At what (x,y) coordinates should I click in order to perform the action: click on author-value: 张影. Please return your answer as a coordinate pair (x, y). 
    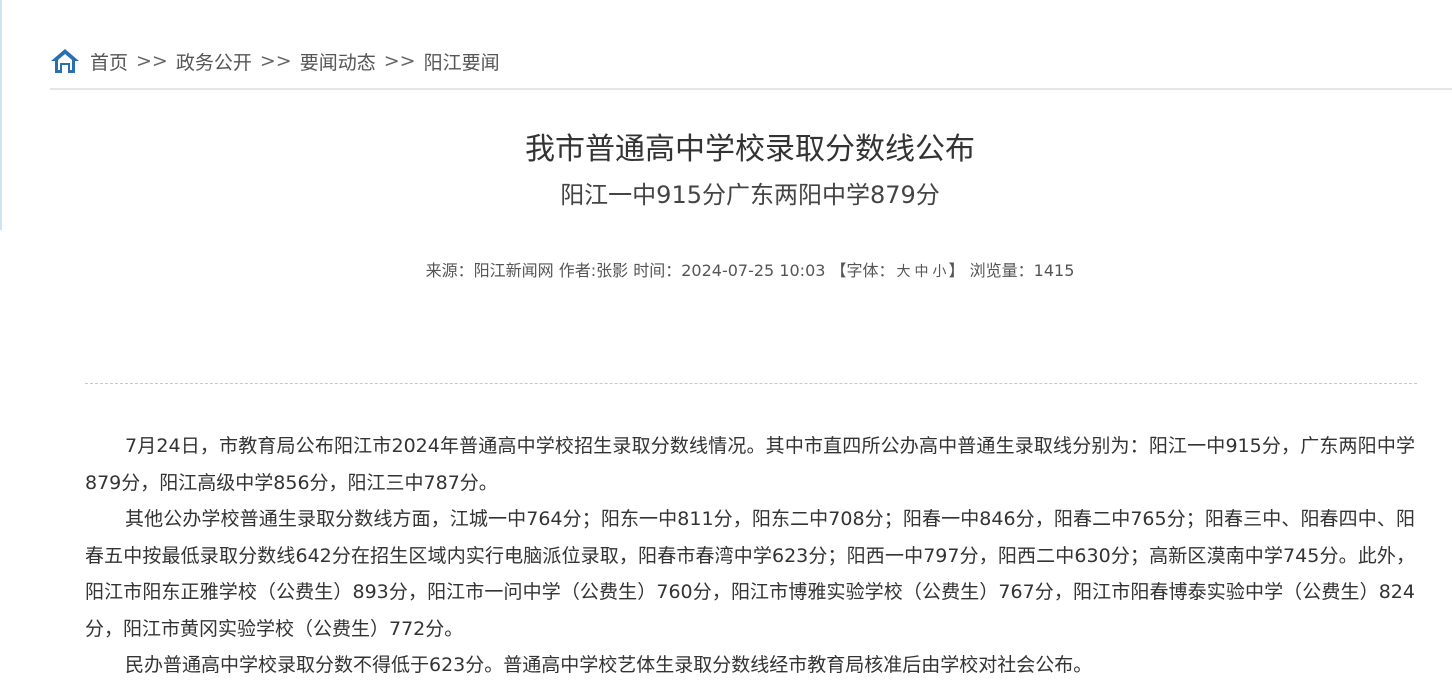
    Looking at the image, I should click on (612, 270).